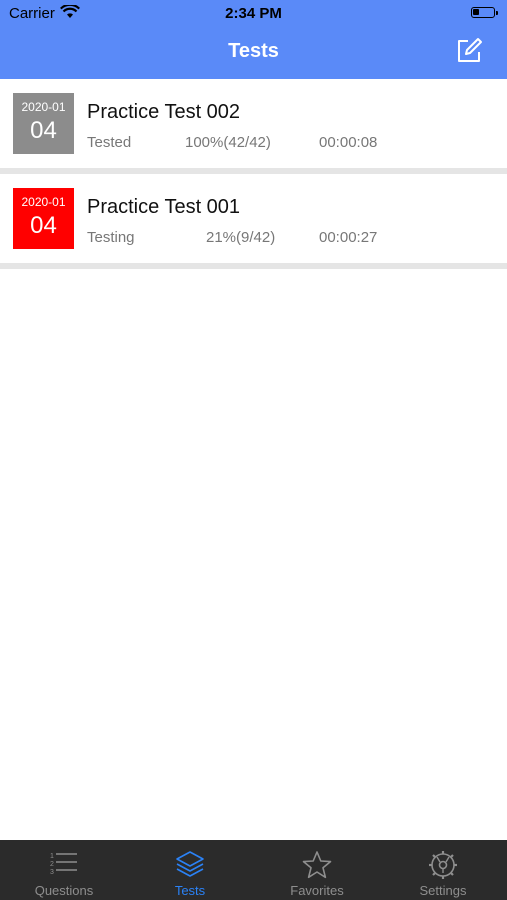  I want to click on tab-label: Favorites, so click(317, 890).